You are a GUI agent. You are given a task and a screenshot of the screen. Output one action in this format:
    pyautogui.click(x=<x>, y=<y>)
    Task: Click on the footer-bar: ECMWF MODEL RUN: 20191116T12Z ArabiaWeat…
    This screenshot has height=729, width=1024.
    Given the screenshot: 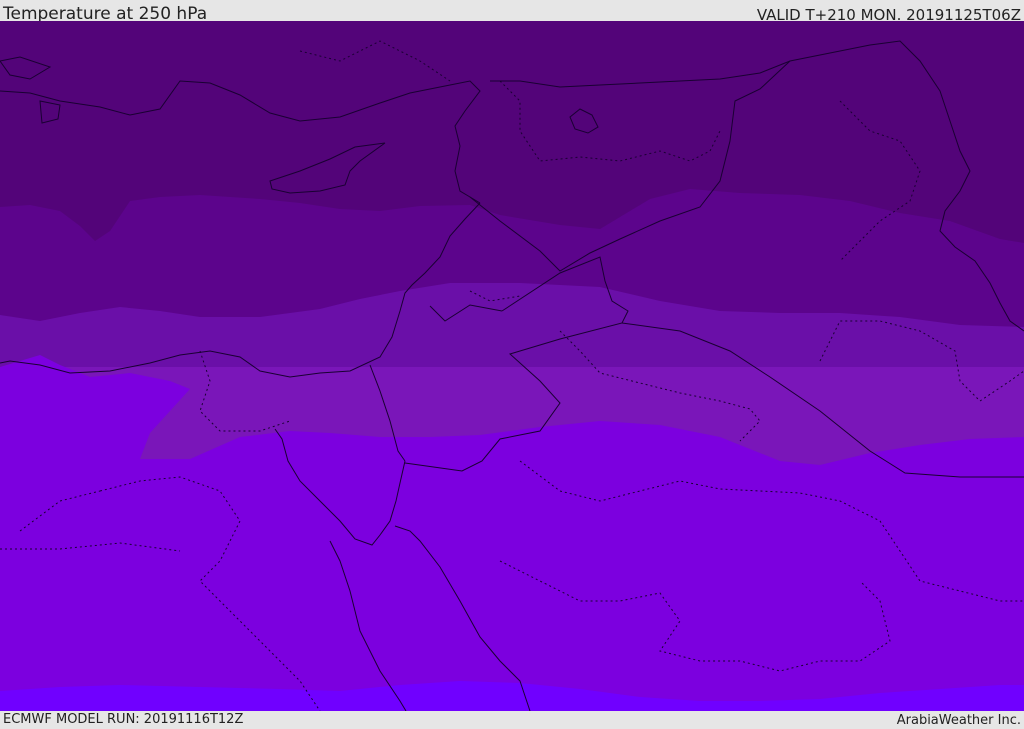 What is the action you would take?
    pyautogui.click(x=512, y=720)
    